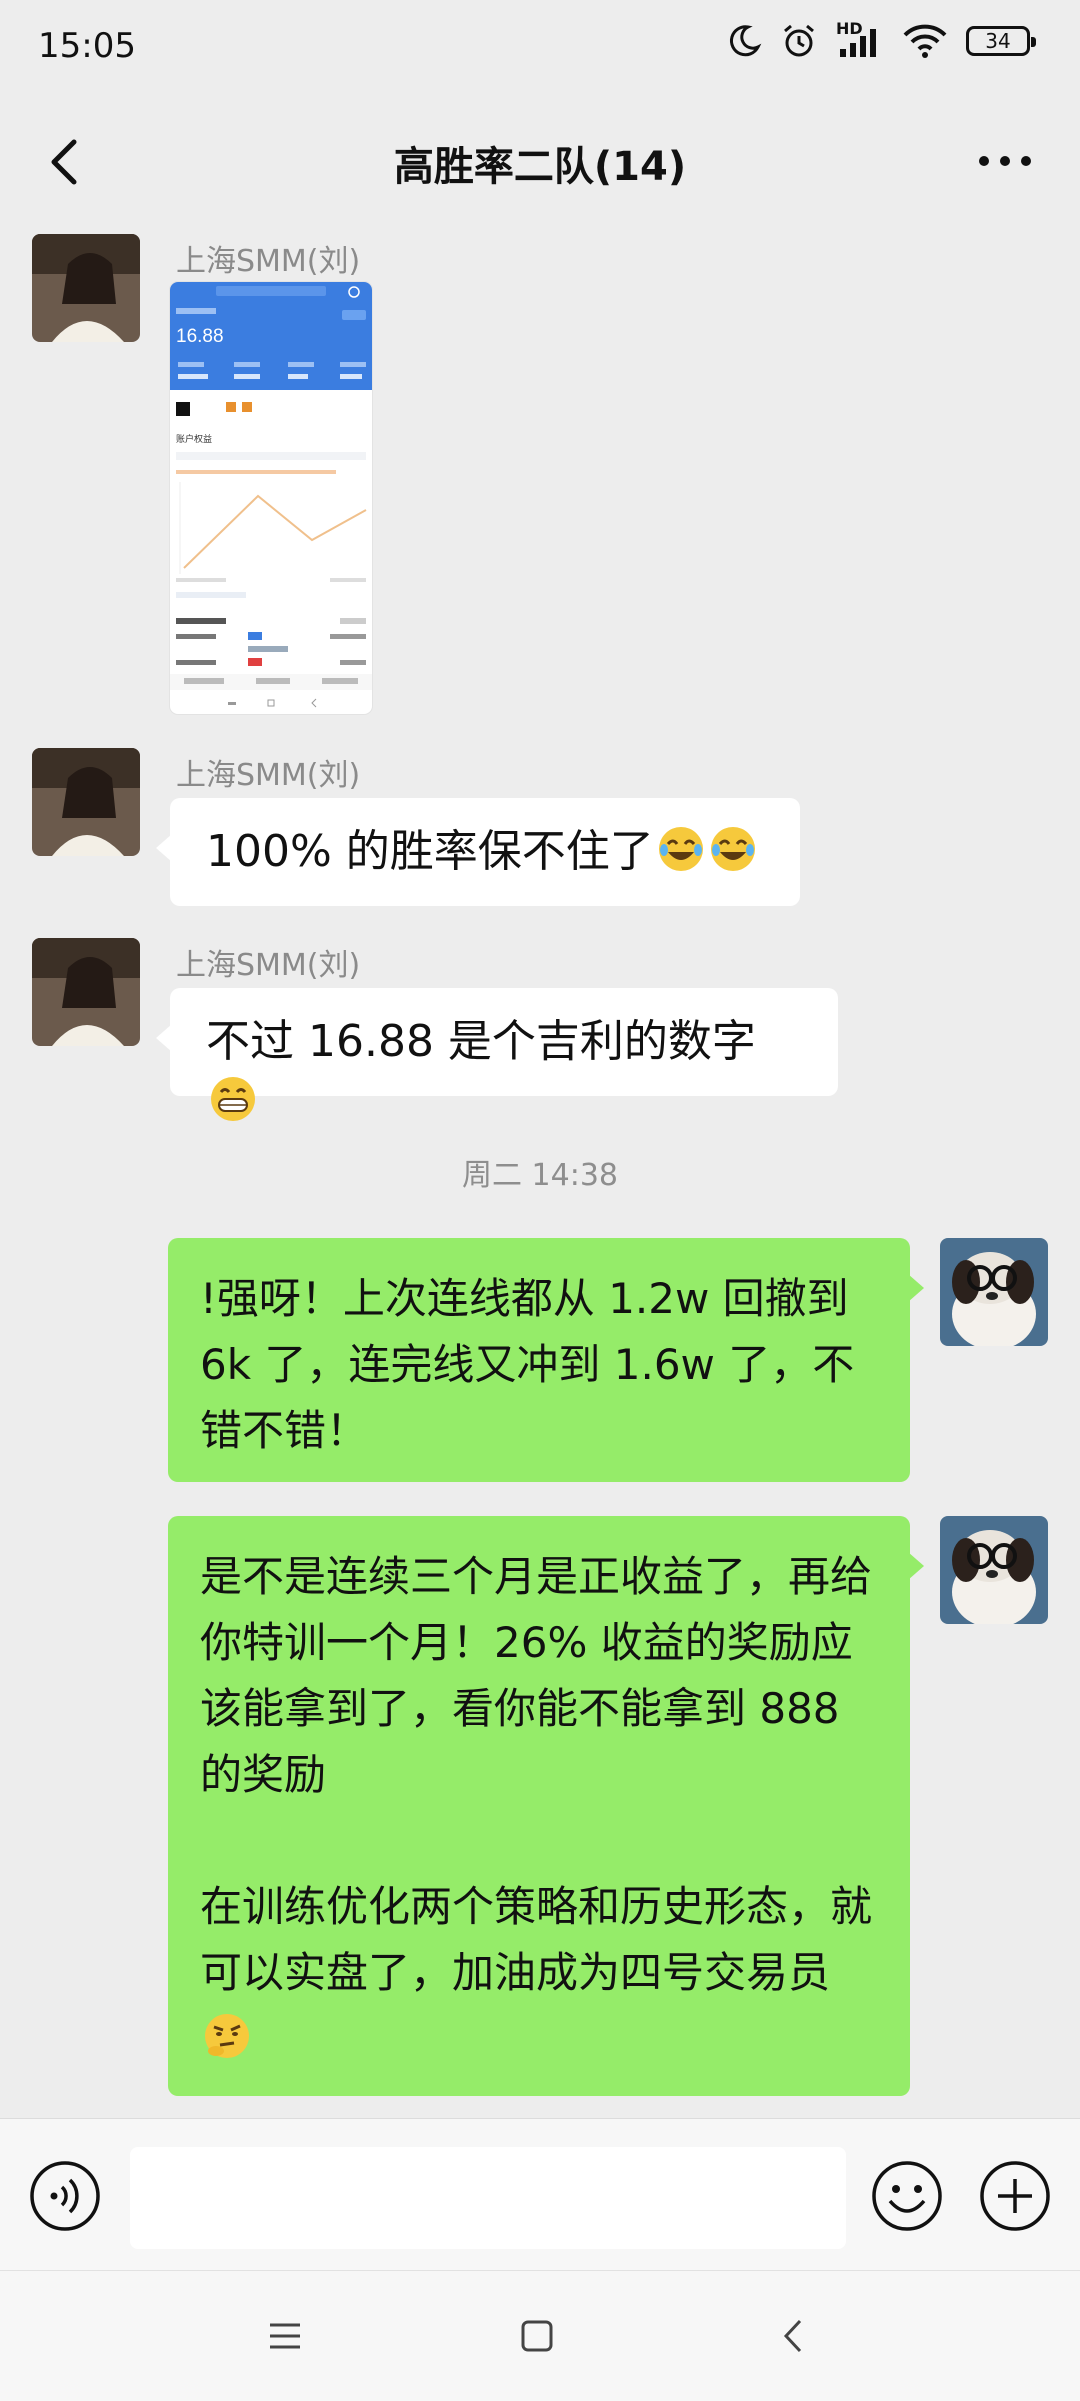 The image size is (1080, 2401). I want to click on home-icon, so click(537, 2336).